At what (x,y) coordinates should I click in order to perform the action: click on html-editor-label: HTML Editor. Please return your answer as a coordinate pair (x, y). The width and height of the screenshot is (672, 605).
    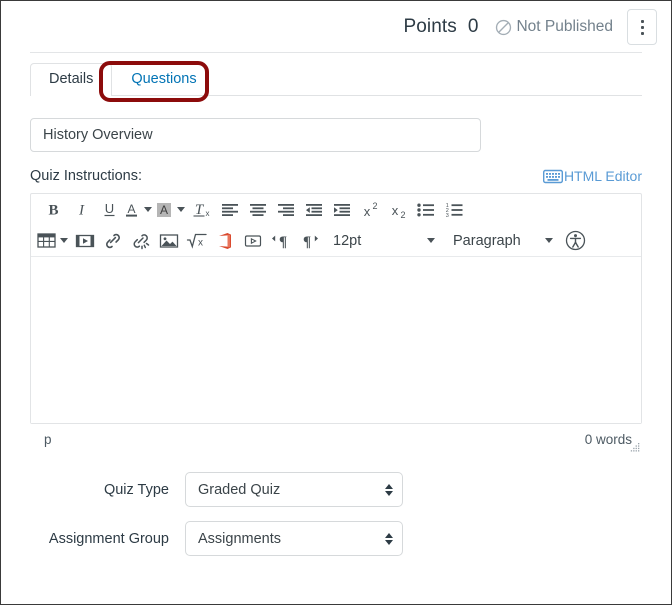
    Looking at the image, I should click on (602, 176).